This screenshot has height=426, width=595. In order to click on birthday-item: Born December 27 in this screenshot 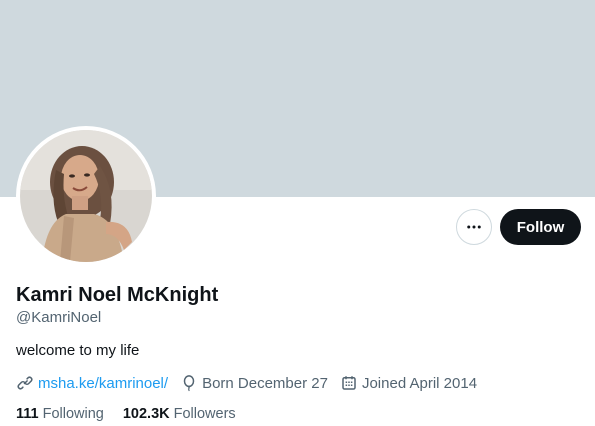, I will do `click(254, 383)`.